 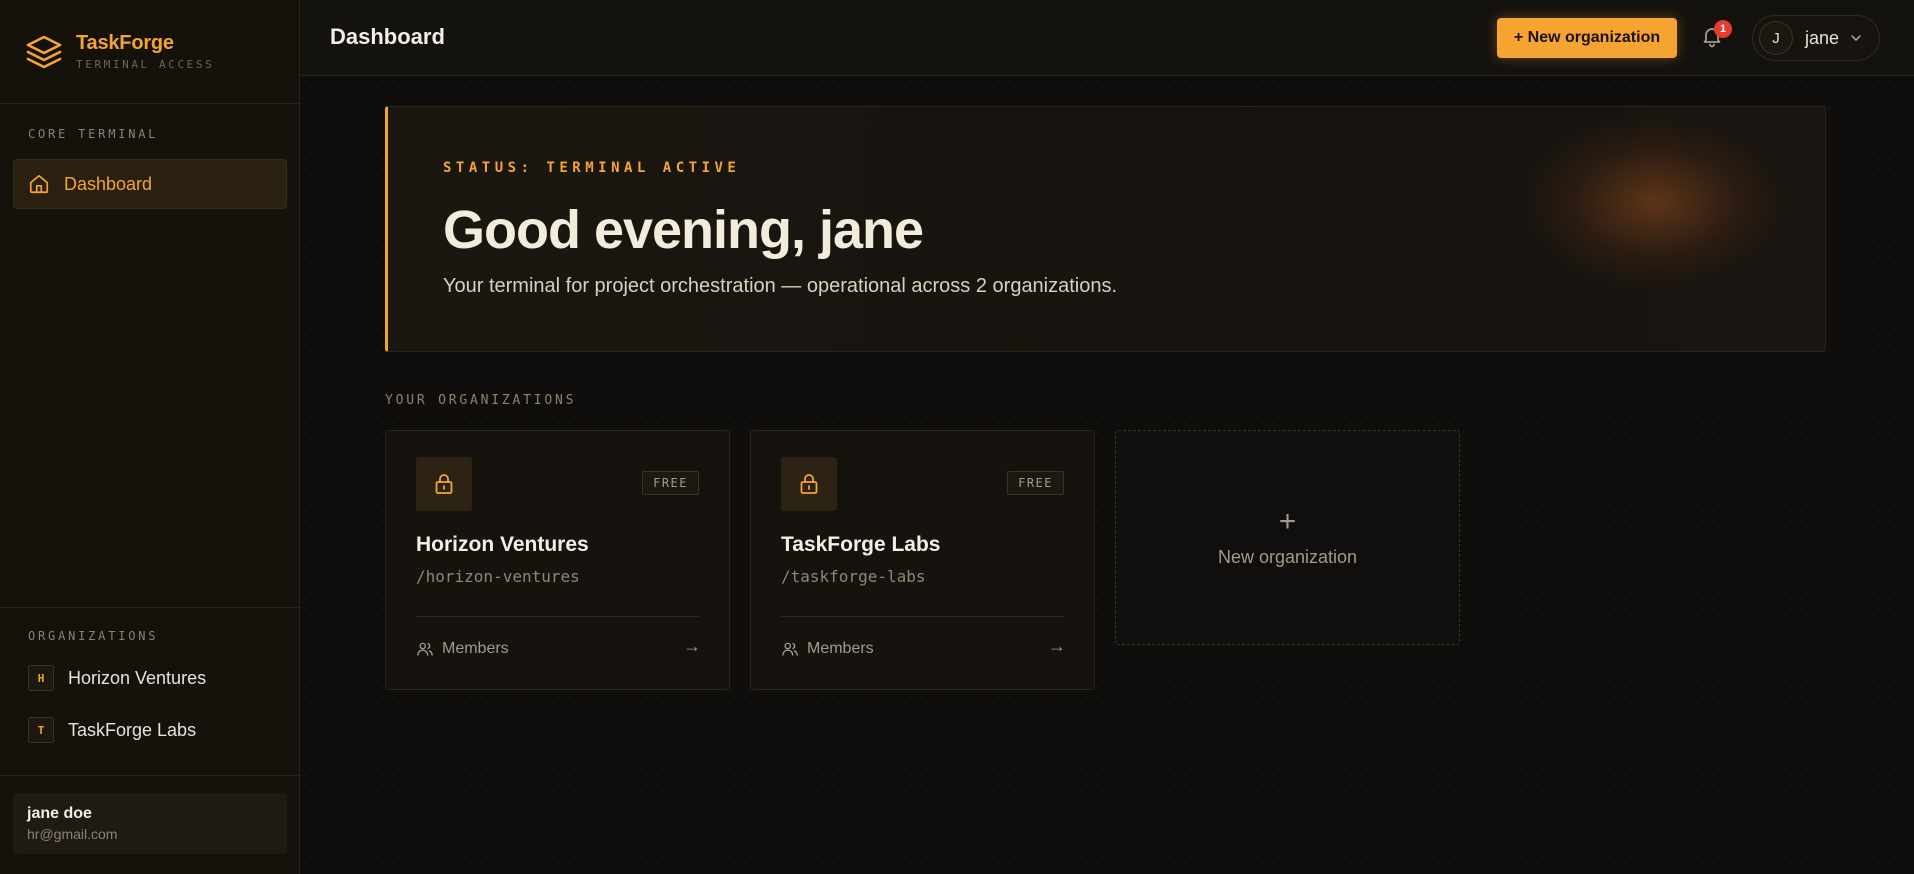 What do you see at coordinates (1587, 38) in the screenshot?
I see `new-organization-button: + New organization` at bounding box center [1587, 38].